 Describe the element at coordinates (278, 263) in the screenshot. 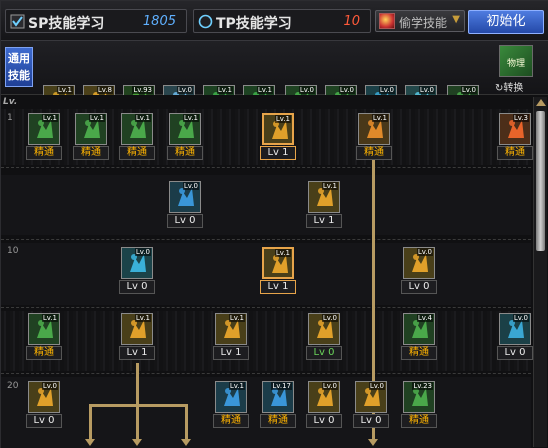

I see `ring-blast-icon: Lv.1` at that location.